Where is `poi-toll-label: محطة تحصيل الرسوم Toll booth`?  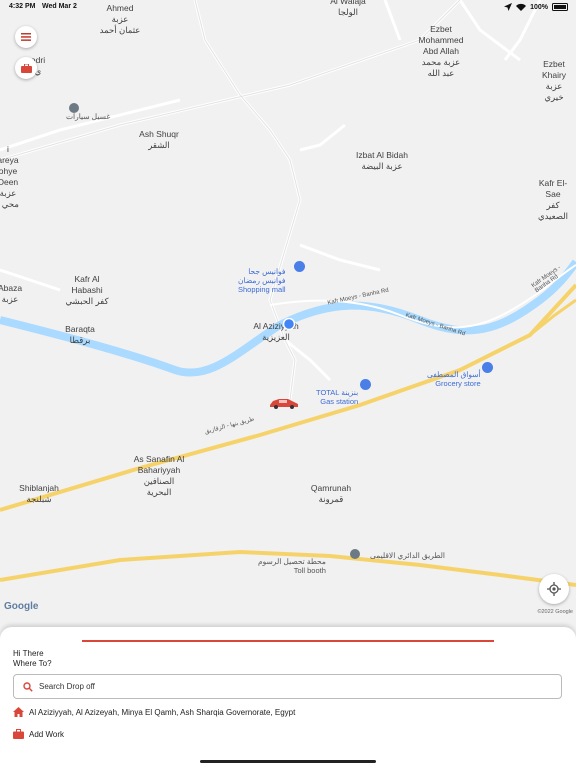
poi-toll-label: محطة تحصيل الرسوم Toll booth is located at coordinates (292, 566).